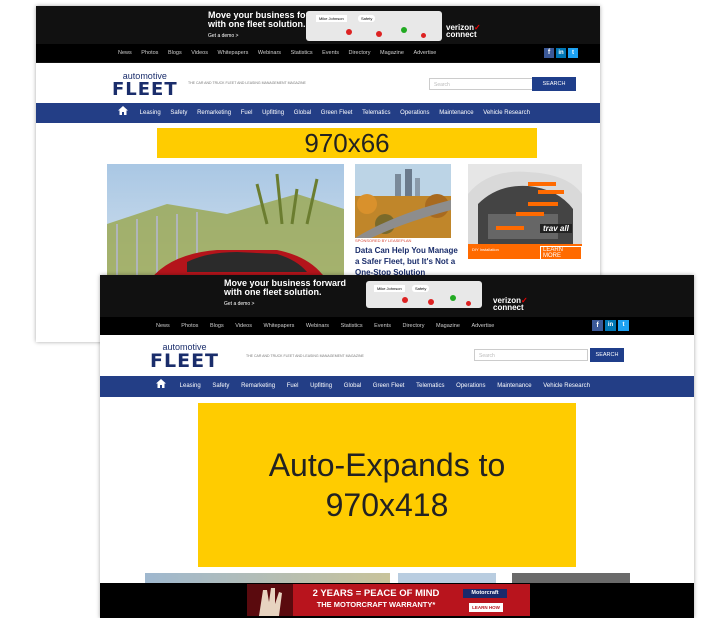 Image resolution: width=714 pixels, height=618 pixels. Describe the element at coordinates (285, 304) in the screenshot. I see `ad-cta: Get a demo >` at that location.